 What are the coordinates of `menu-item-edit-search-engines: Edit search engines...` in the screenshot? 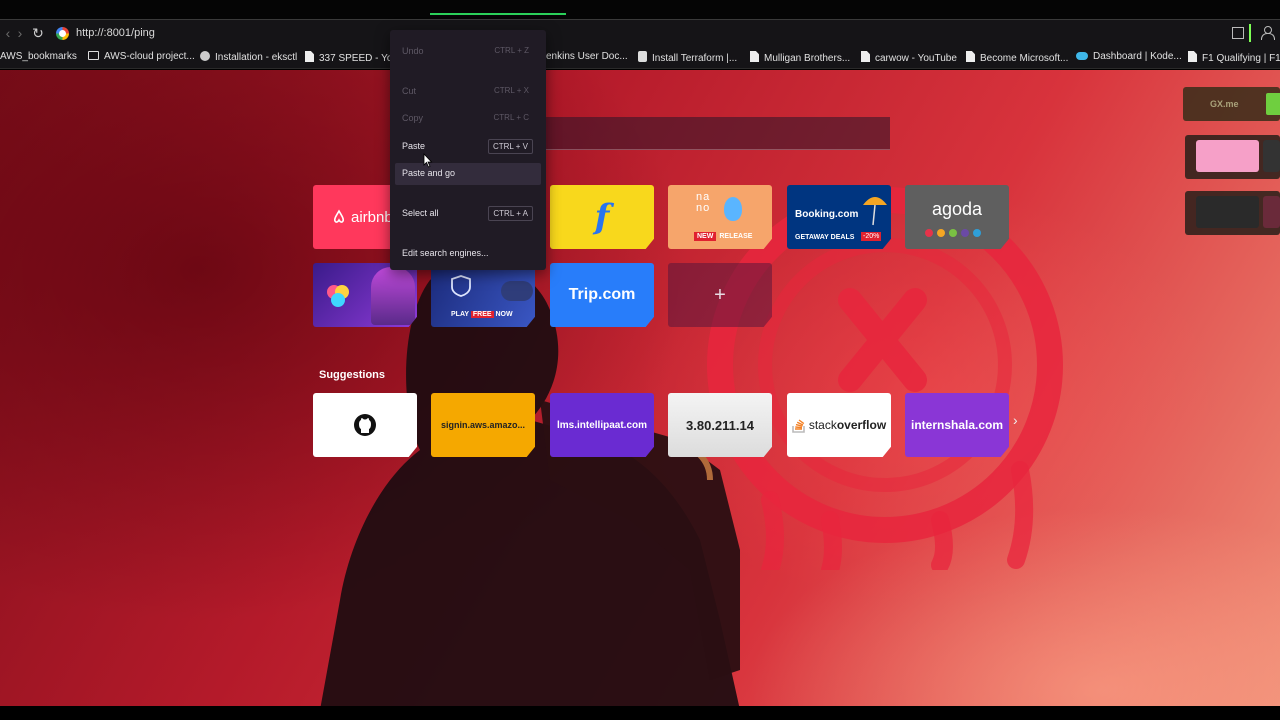 It's located at (468, 254).